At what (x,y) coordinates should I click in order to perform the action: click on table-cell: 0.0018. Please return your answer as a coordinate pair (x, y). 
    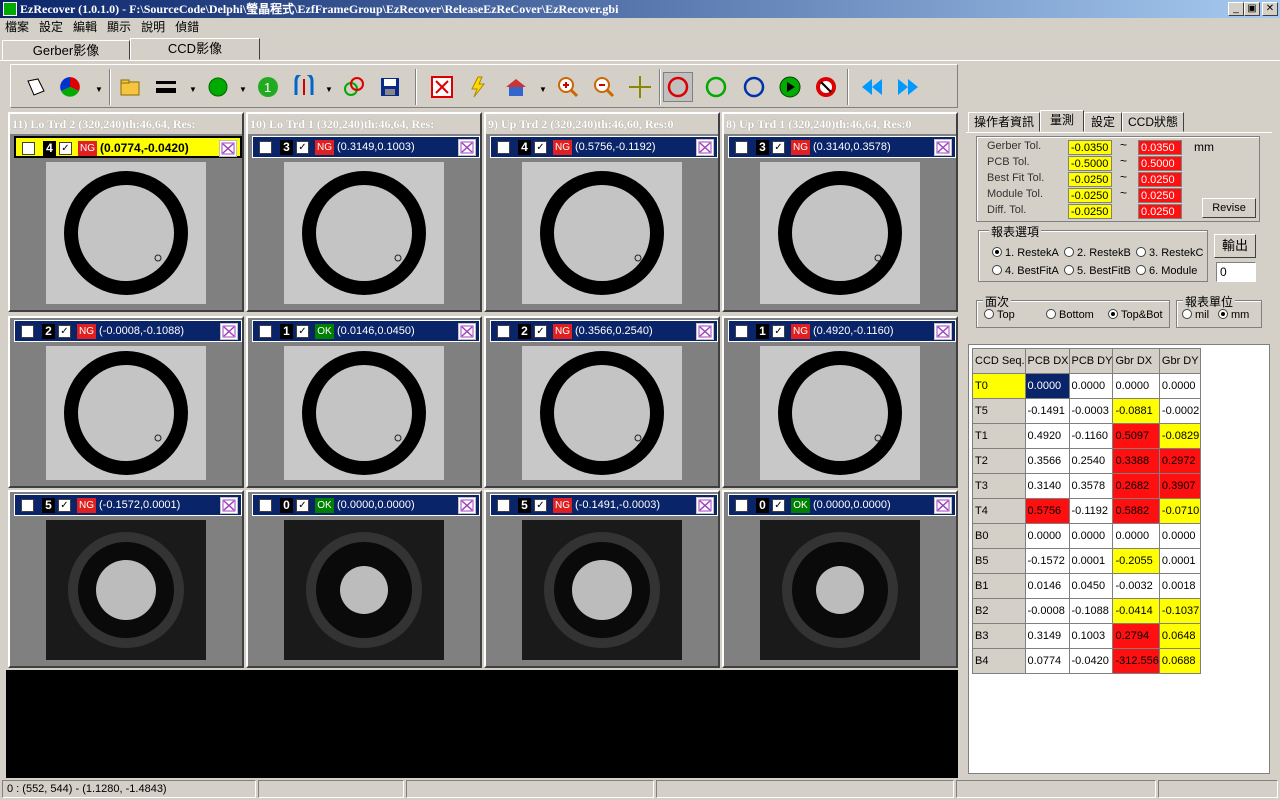
    Looking at the image, I should click on (1179, 586).